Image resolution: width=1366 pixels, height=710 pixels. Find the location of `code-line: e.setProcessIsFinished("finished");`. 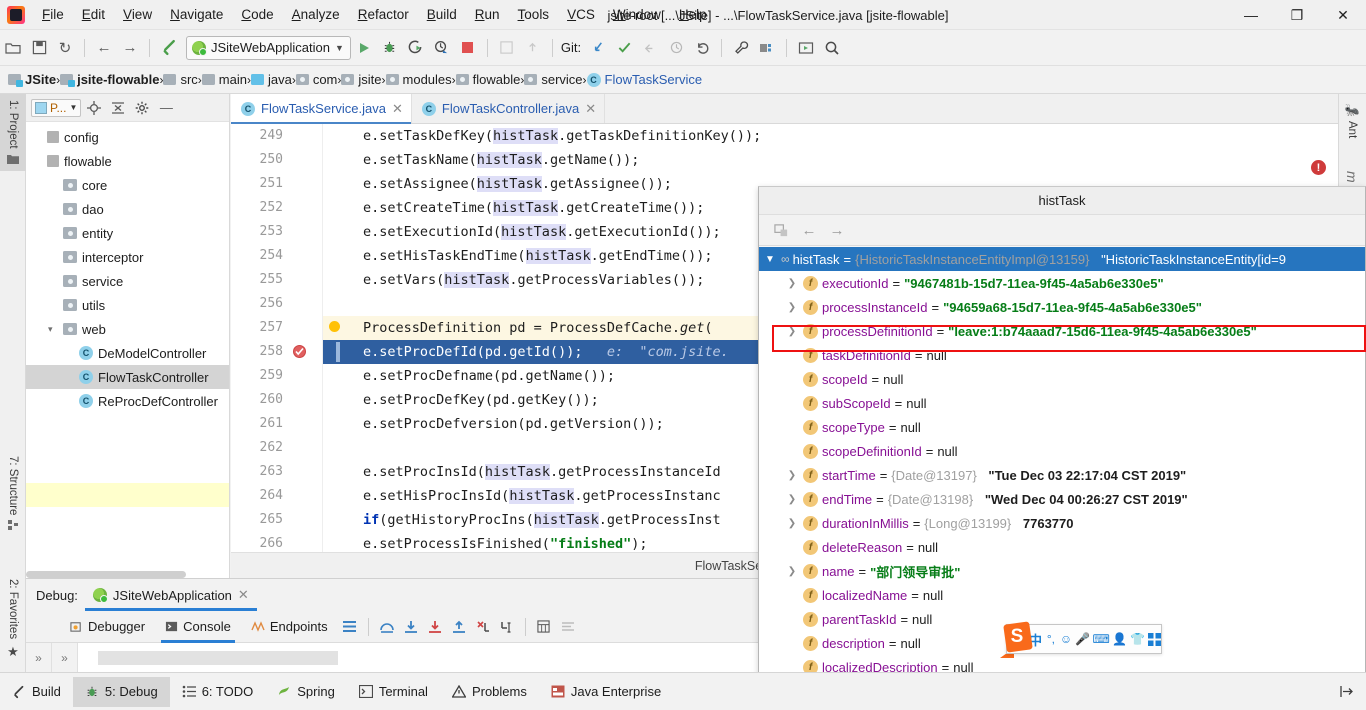

code-line: e.setProcessIsFinished("finished"); is located at coordinates (485, 542).